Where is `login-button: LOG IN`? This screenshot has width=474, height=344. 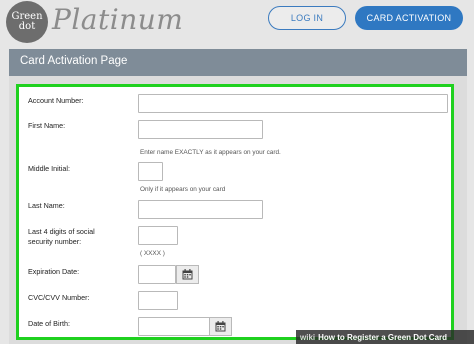
login-button: LOG IN is located at coordinates (307, 18).